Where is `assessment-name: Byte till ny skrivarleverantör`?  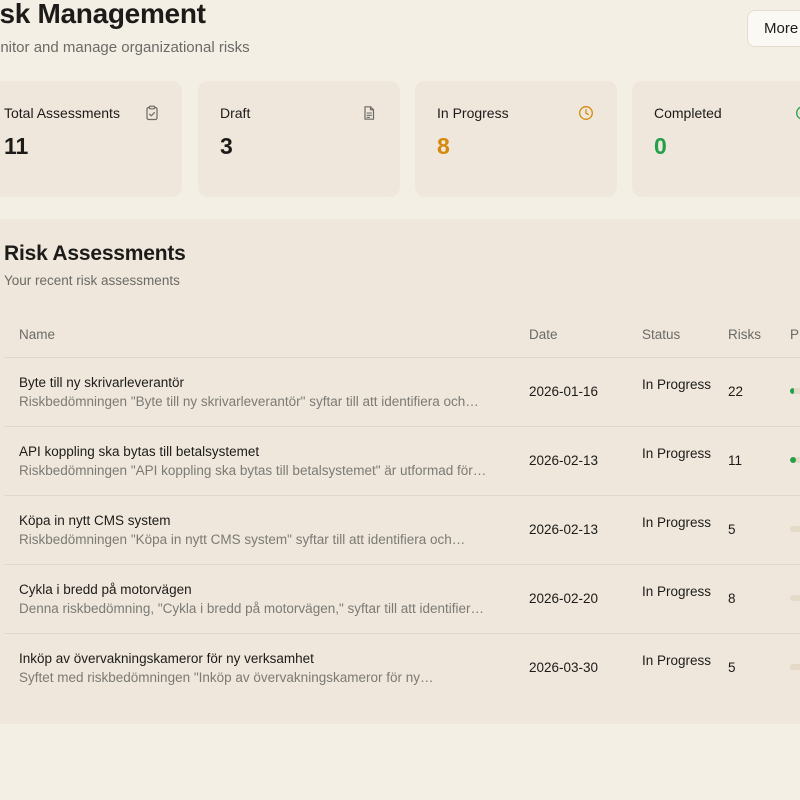 assessment-name: Byte till ny skrivarleverantör is located at coordinates (259, 382).